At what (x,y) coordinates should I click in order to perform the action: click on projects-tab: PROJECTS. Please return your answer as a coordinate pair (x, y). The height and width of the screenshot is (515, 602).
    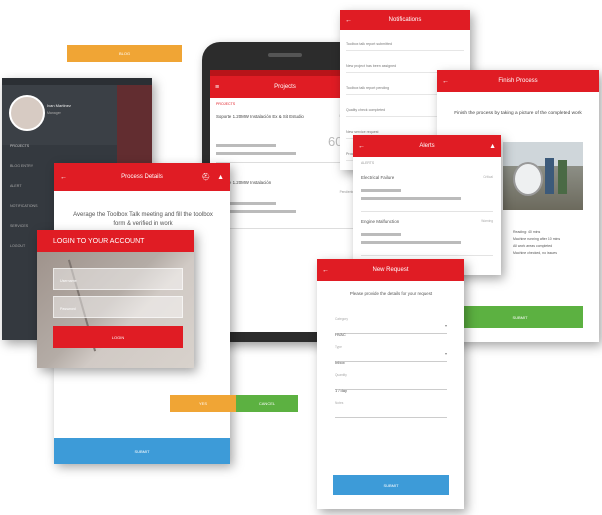
    Looking at the image, I should click on (285, 104).